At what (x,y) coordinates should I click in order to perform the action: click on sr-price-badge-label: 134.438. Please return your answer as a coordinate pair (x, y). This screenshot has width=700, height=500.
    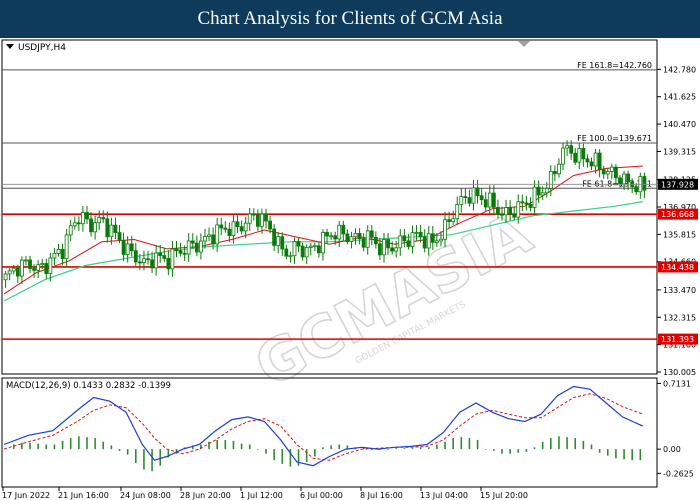
    Looking at the image, I should click on (677, 267).